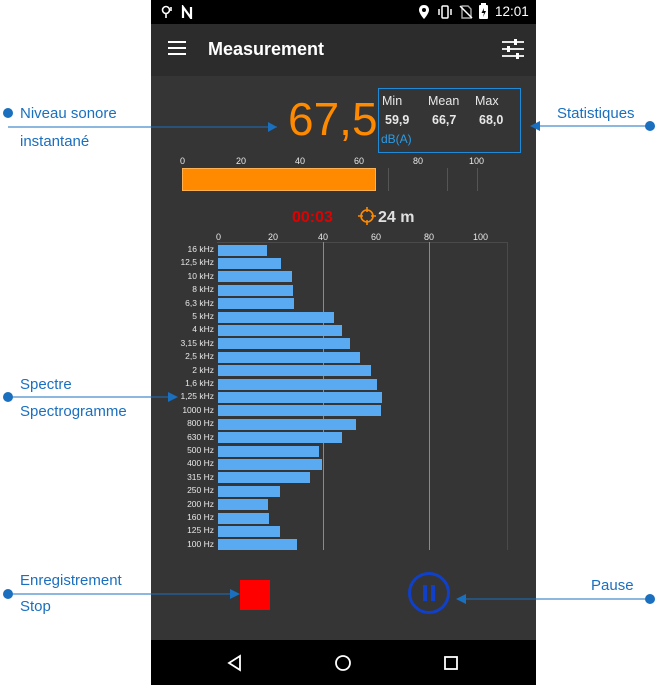  What do you see at coordinates (71, 580) in the screenshot?
I see `callout-enreg-line1: Enregistrement` at bounding box center [71, 580].